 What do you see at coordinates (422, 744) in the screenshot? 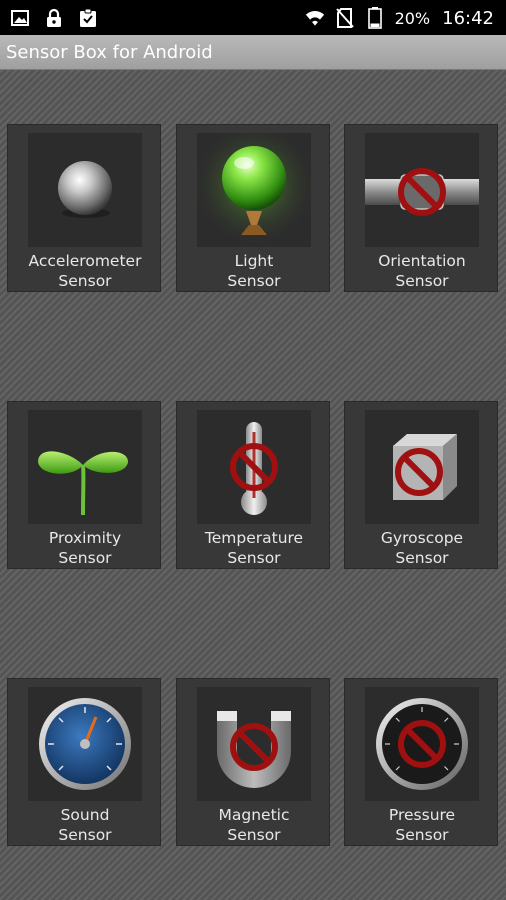
I see `pressure-gauge-icon` at bounding box center [422, 744].